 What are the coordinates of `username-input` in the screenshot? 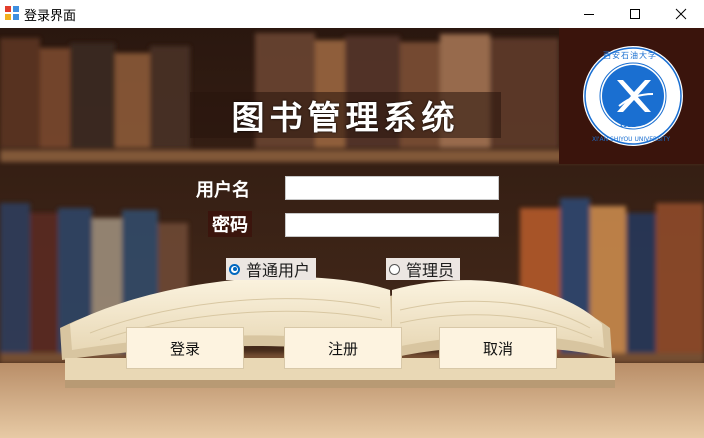 It's located at (392, 188).